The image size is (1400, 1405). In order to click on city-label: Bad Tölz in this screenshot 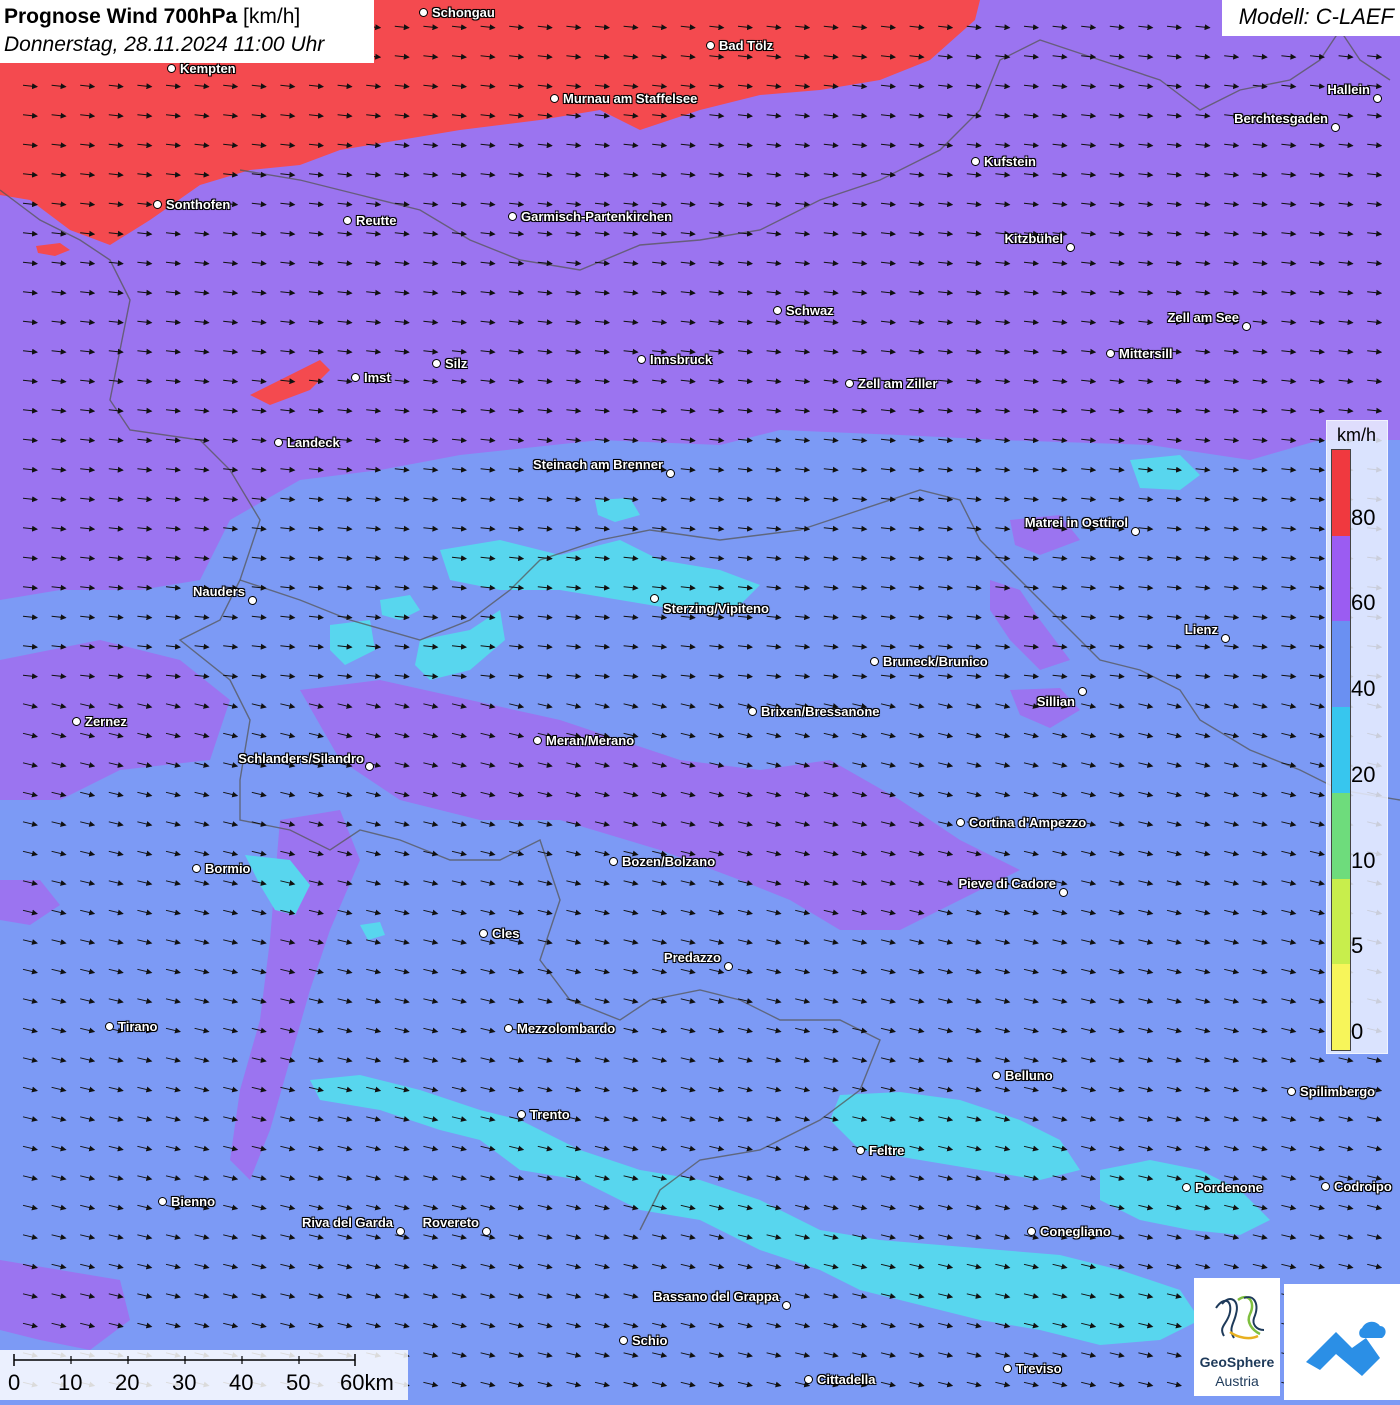, I will do `click(746, 45)`.